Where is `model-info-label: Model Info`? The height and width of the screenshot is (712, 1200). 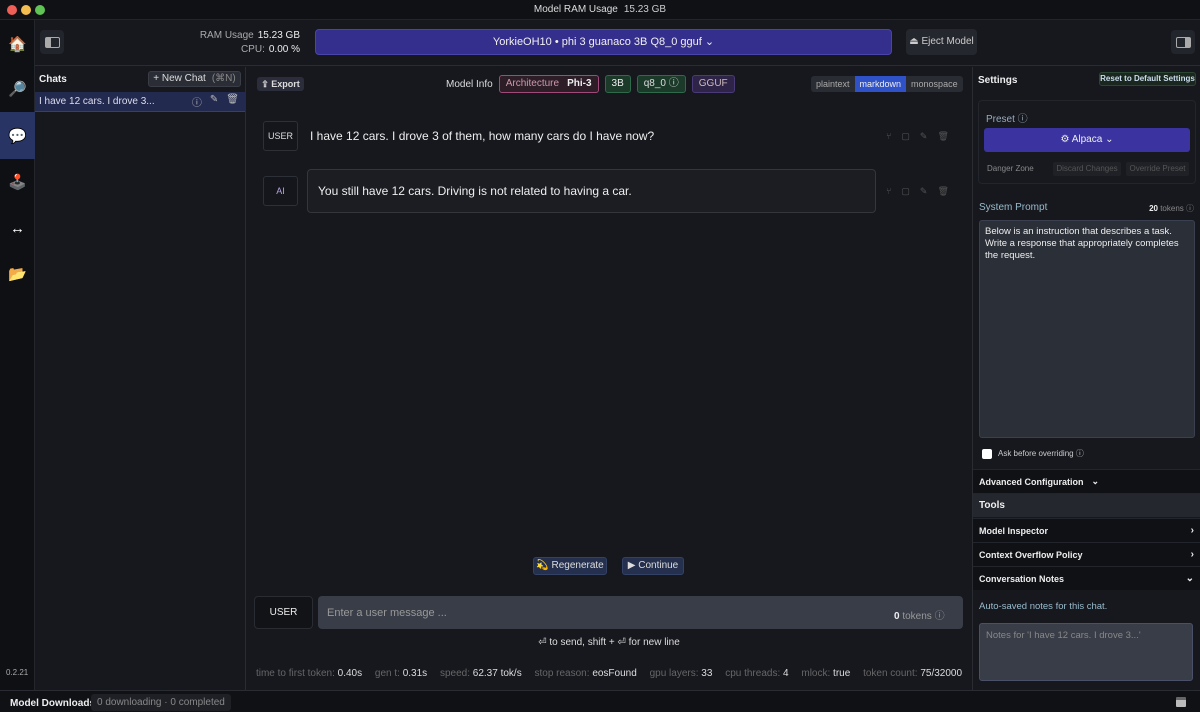 model-info-label: Model Info is located at coordinates (469, 84).